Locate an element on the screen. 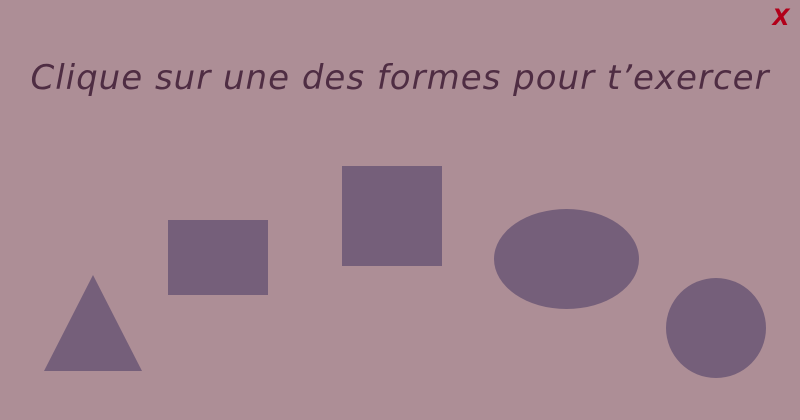 Image resolution: width=800 pixels, height=420 pixels. square-shape is located at coordinates (392, 216).